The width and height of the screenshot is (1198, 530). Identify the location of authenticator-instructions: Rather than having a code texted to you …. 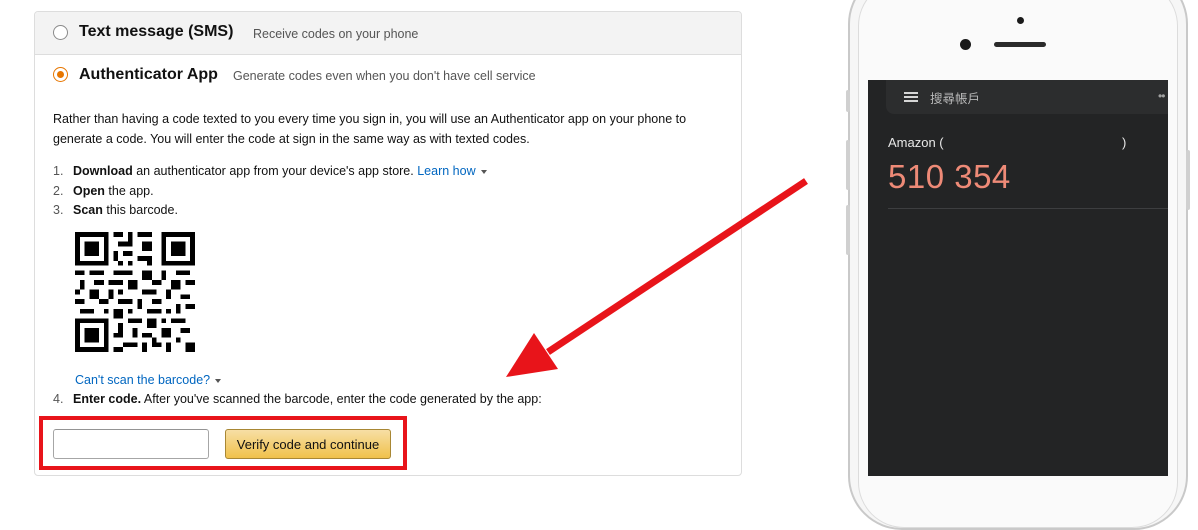
(370, 129).